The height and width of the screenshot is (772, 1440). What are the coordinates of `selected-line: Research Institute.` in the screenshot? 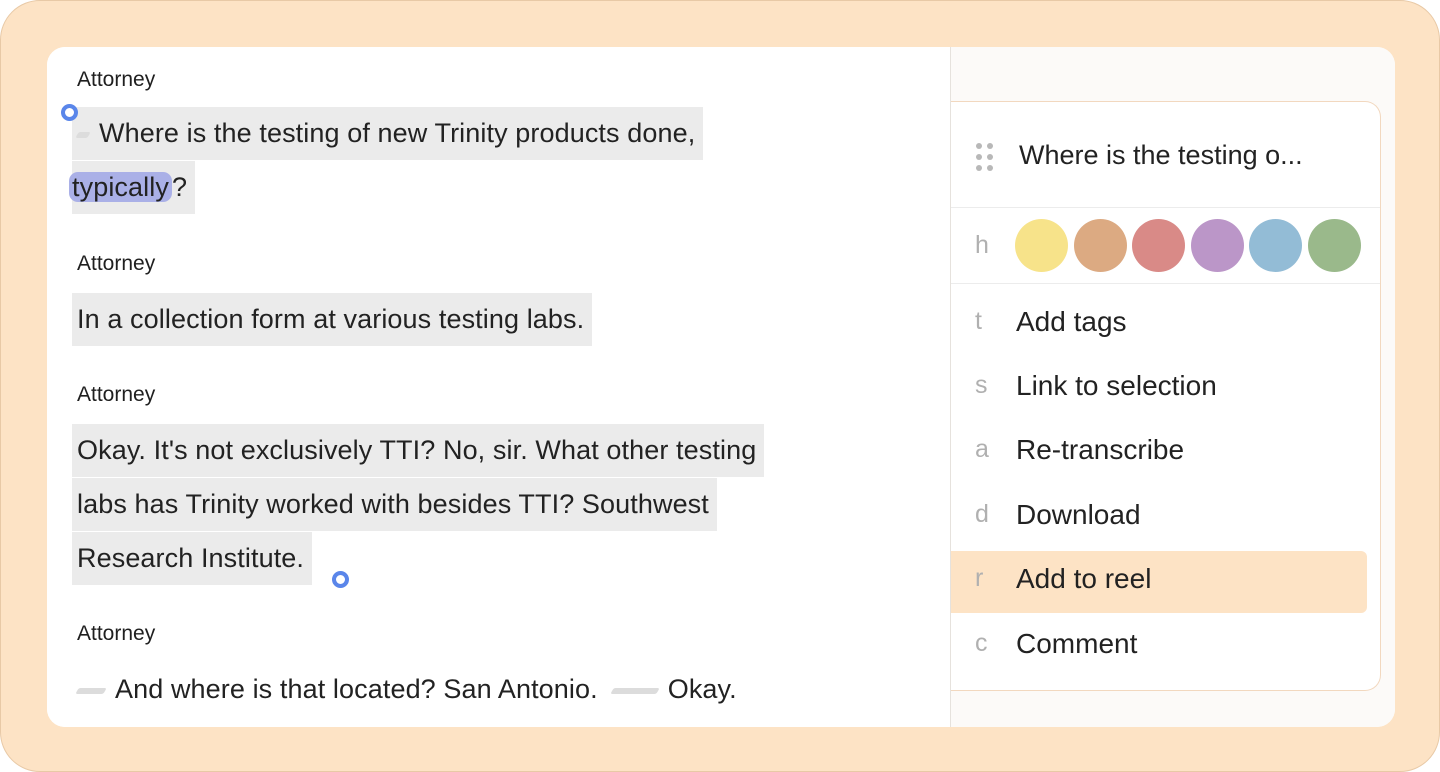 It's located at (192, 558).